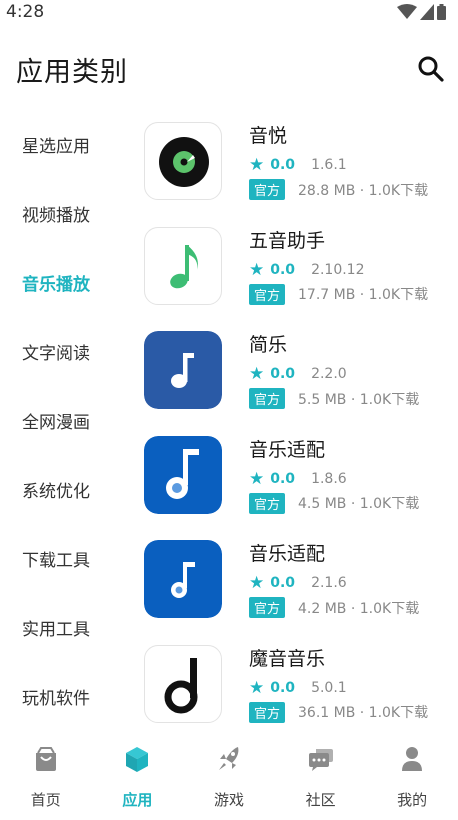  I want to click on app-meta: 官方 17.7 MB · 1.0K下载, so click(339, 294).